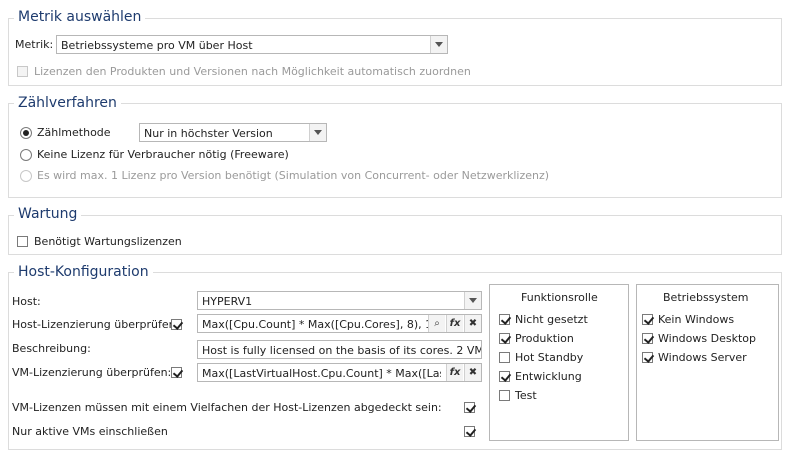 This screenshot has height=456, width=790. Describe the element at coordinates (26, 133) in the screenshot. I see `method-radio` at that location.